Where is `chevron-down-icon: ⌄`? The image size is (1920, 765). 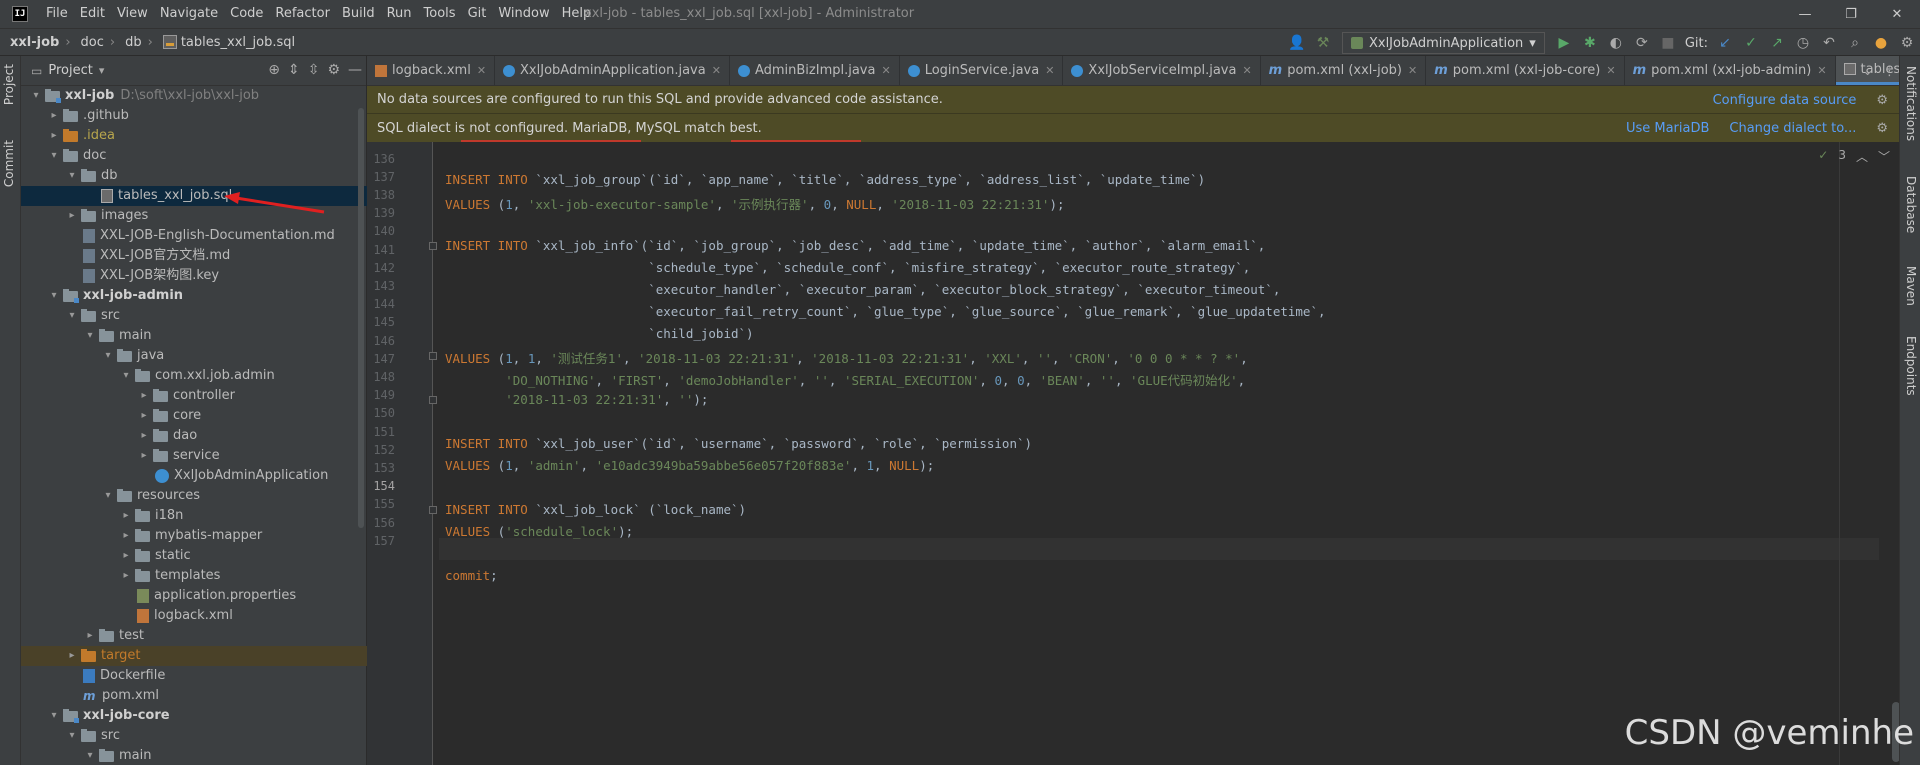 chevron-down-icon: ⌄ is located at coordinates (1867, 71).